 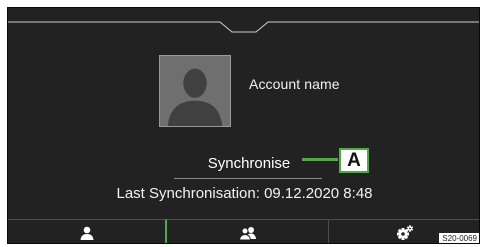 What do you see at coordinates (243, 27) in the screenshot?
I see `top-notch-decoration` at bounding box center [243, 27].